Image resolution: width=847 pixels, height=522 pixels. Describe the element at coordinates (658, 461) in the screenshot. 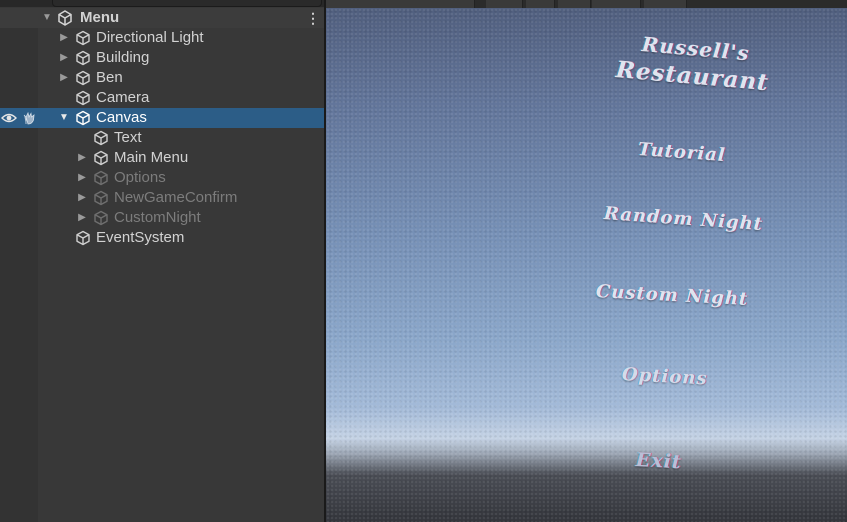

I see `exit-button: Exit` at that location.